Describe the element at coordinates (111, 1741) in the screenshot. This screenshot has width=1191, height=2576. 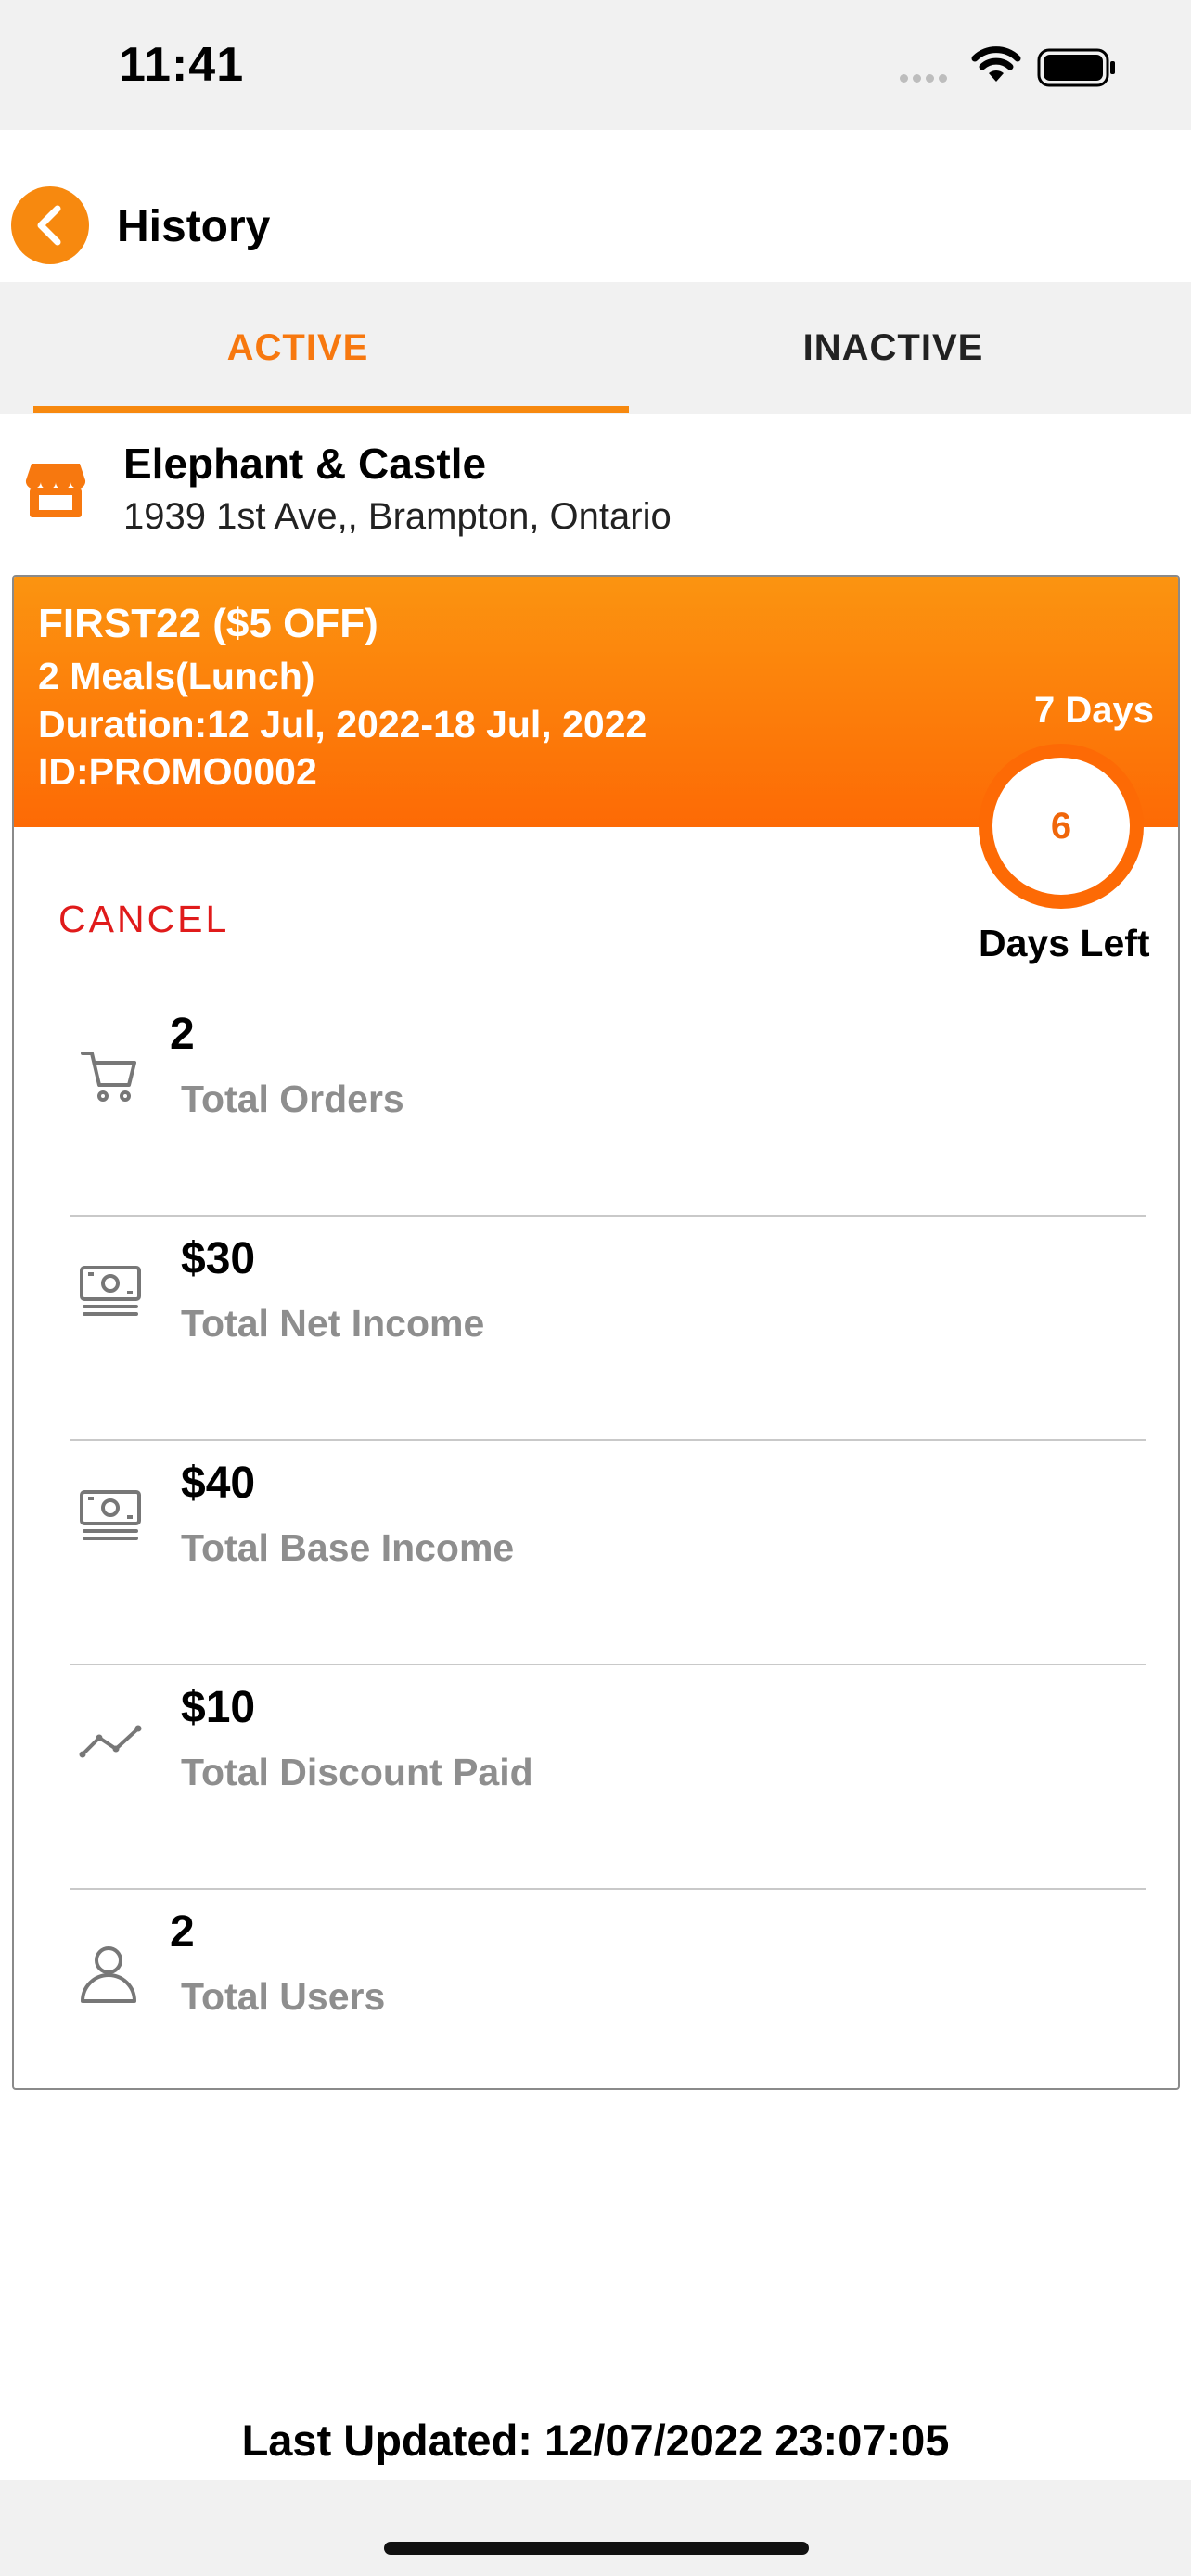
I see `trend-line-icon` at that location.